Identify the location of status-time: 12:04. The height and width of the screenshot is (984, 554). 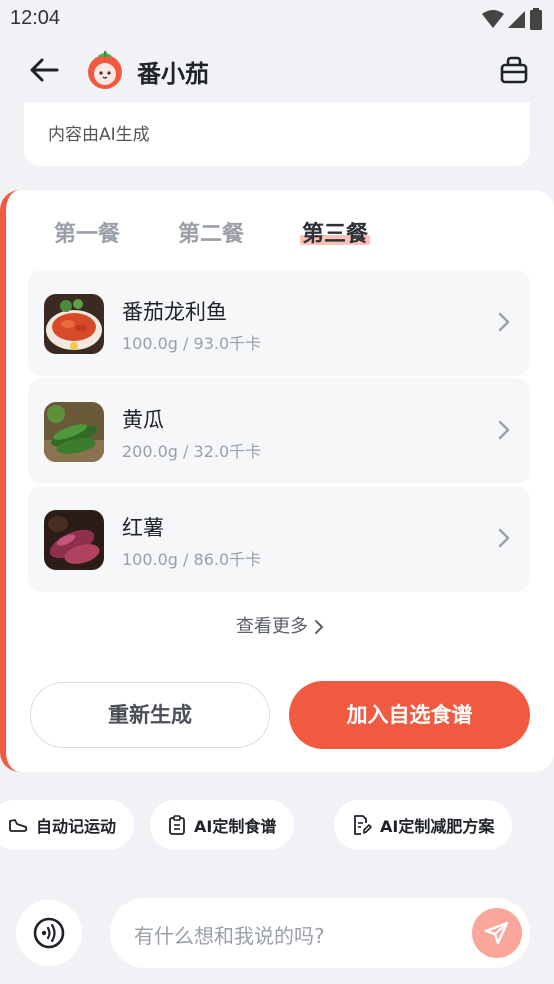
(35, 18).